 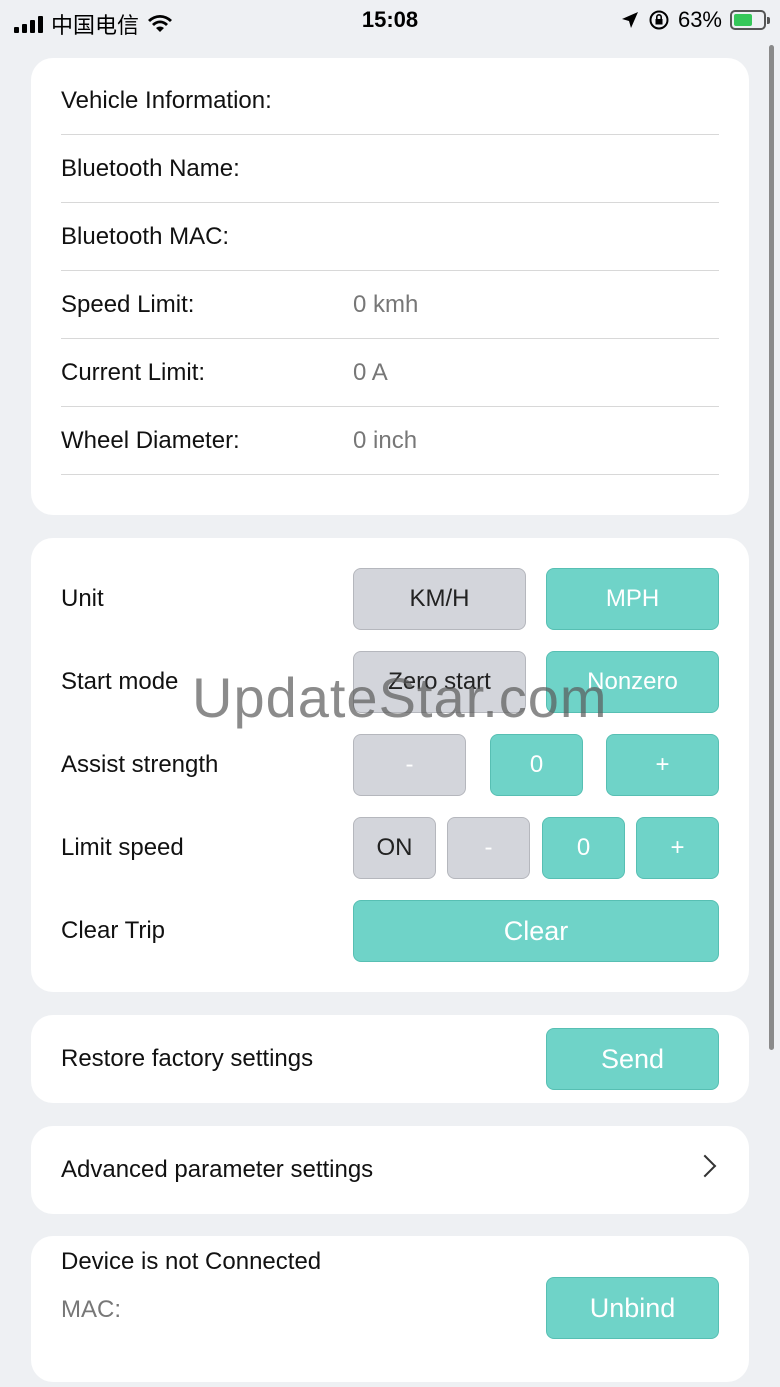 What do you see at coordinates (632, 682) in the screenshot?
I see `nonzero-start-button: Nonzero` at bounding box center [632, 682].